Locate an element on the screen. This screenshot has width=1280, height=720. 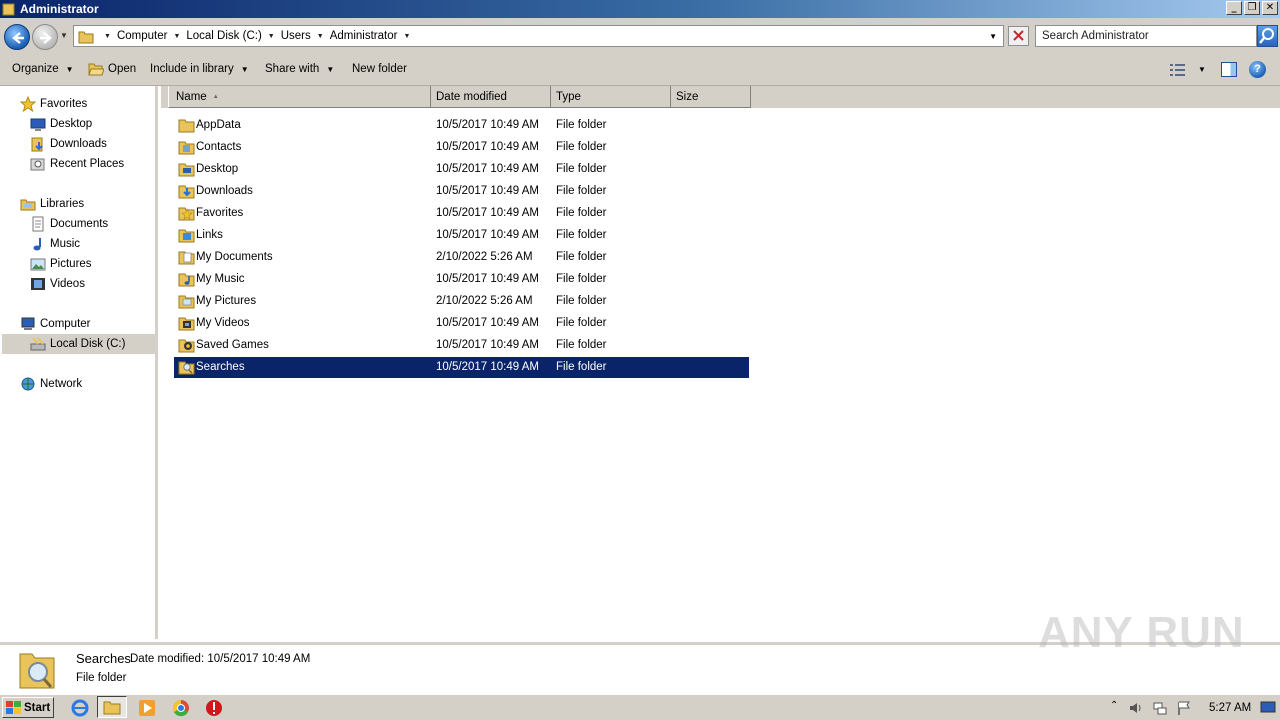
show-desktop-icon is located at coordinates (1268, 708).